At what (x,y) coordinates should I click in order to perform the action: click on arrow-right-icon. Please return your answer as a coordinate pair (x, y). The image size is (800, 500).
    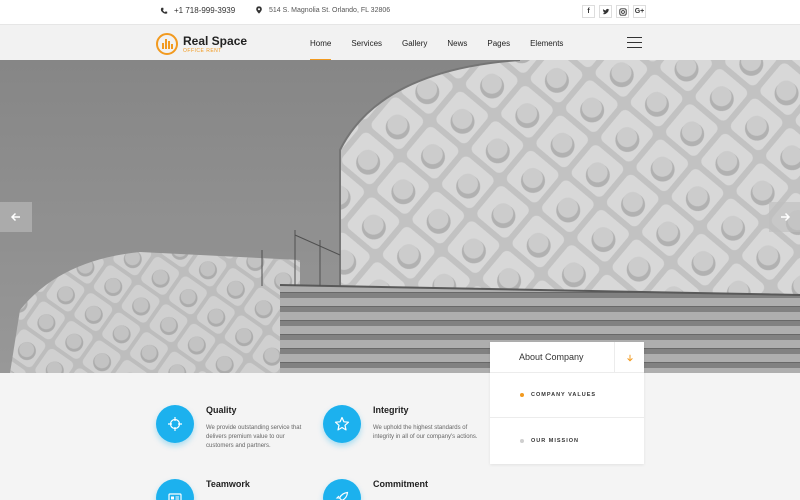
    Looking at the image, I should click on (786, 217).